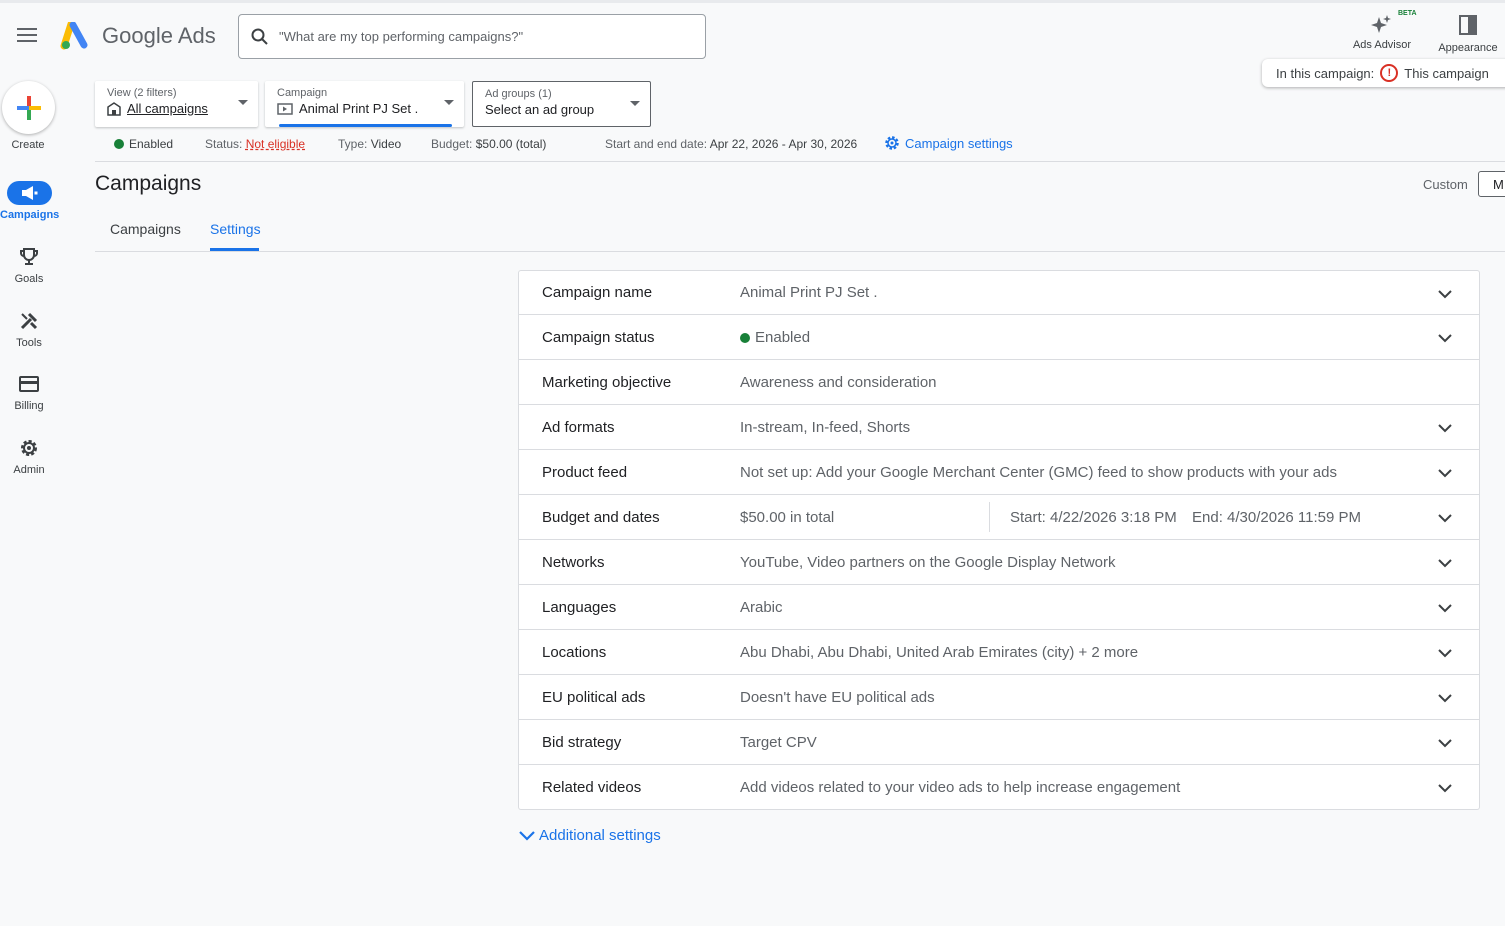  I want to click on setting-row-campaign-name: Campaign name Animal Print PJ Set ., so click(999, 292).